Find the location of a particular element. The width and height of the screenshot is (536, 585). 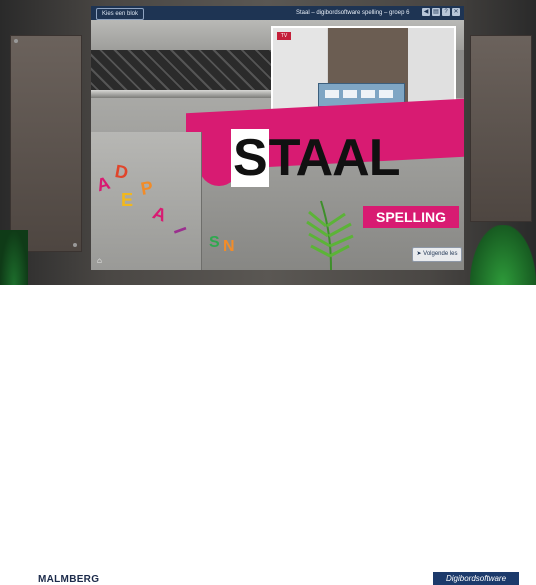

next-lesson-button: ➤ Volgende les is located at coordinates (437, 254).